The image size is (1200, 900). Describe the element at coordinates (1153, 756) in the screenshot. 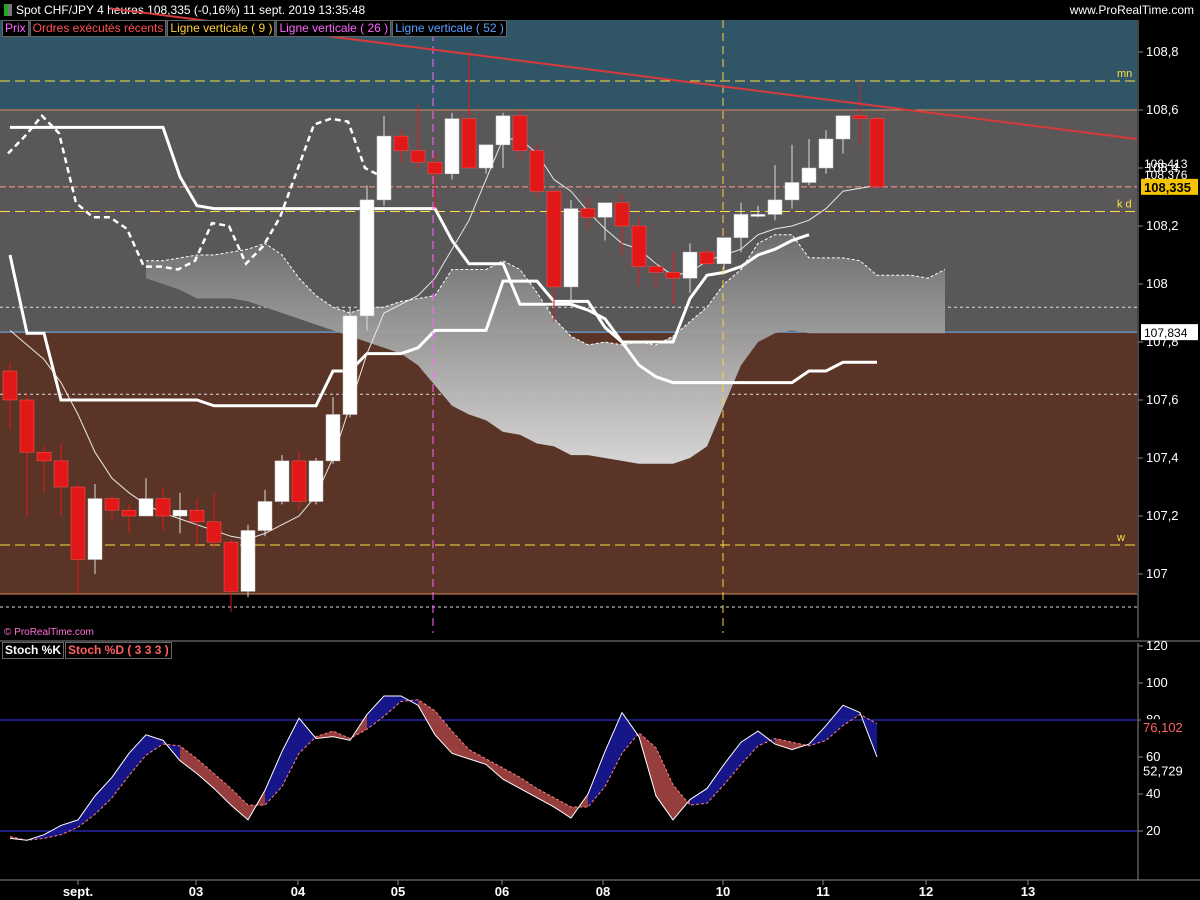

I see `stoch-tick-label: 60` at that location.